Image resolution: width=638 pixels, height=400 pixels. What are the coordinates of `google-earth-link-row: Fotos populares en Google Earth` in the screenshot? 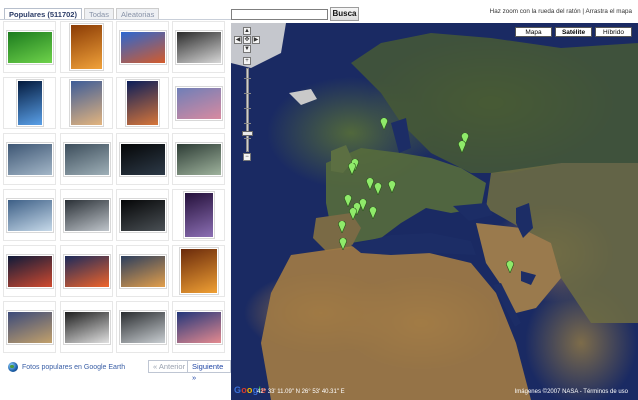 It's located at (66, 367).